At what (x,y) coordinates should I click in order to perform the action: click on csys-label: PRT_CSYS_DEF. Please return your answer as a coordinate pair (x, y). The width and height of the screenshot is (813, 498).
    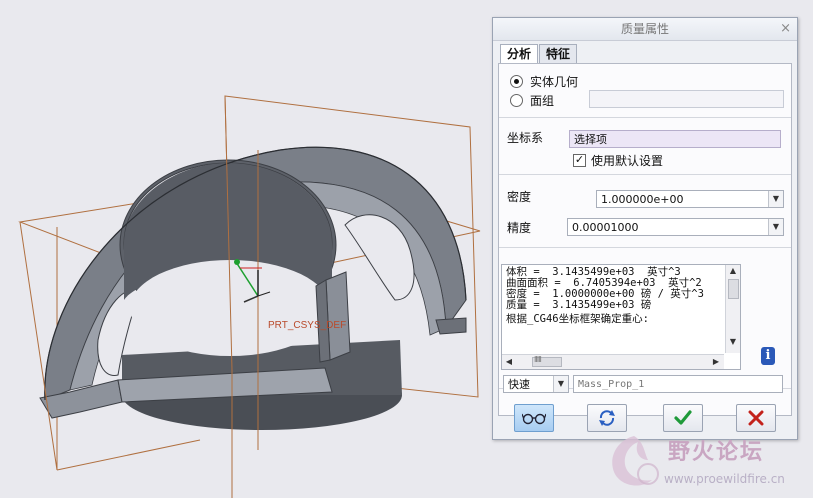
    Looking at the image, I should click on (307, 325).